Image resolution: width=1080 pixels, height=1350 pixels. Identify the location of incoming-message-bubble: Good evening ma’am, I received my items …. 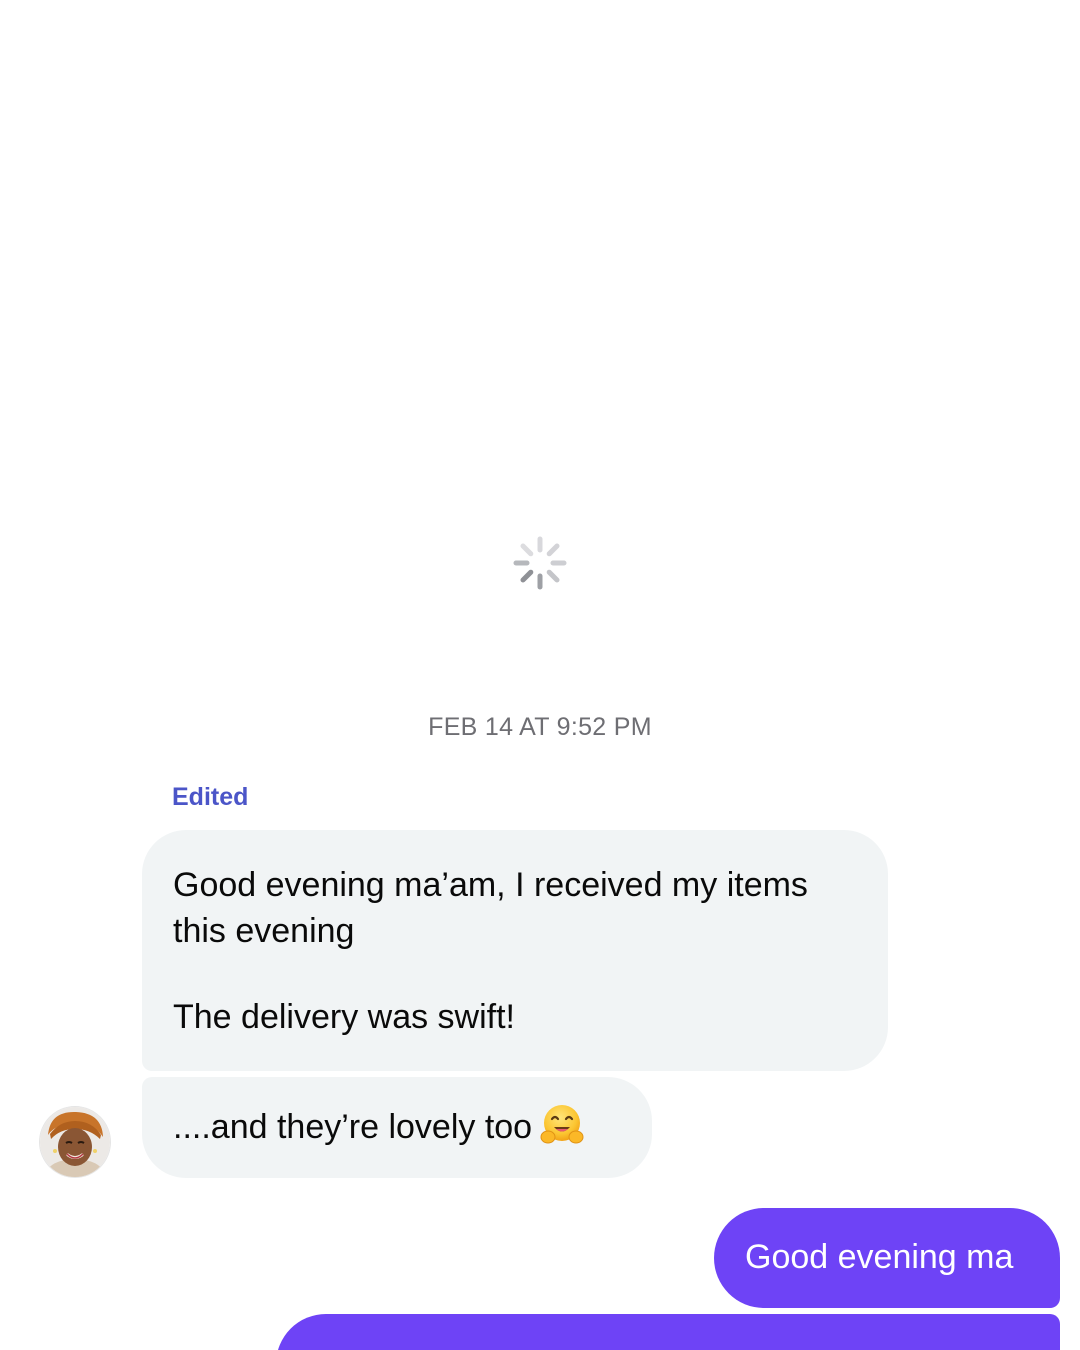
(515, 950).